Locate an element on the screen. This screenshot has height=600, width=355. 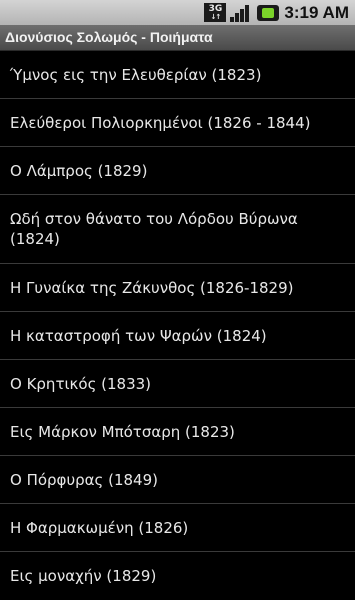
clock: 3:19 AM is located at coordinates (316, 13).